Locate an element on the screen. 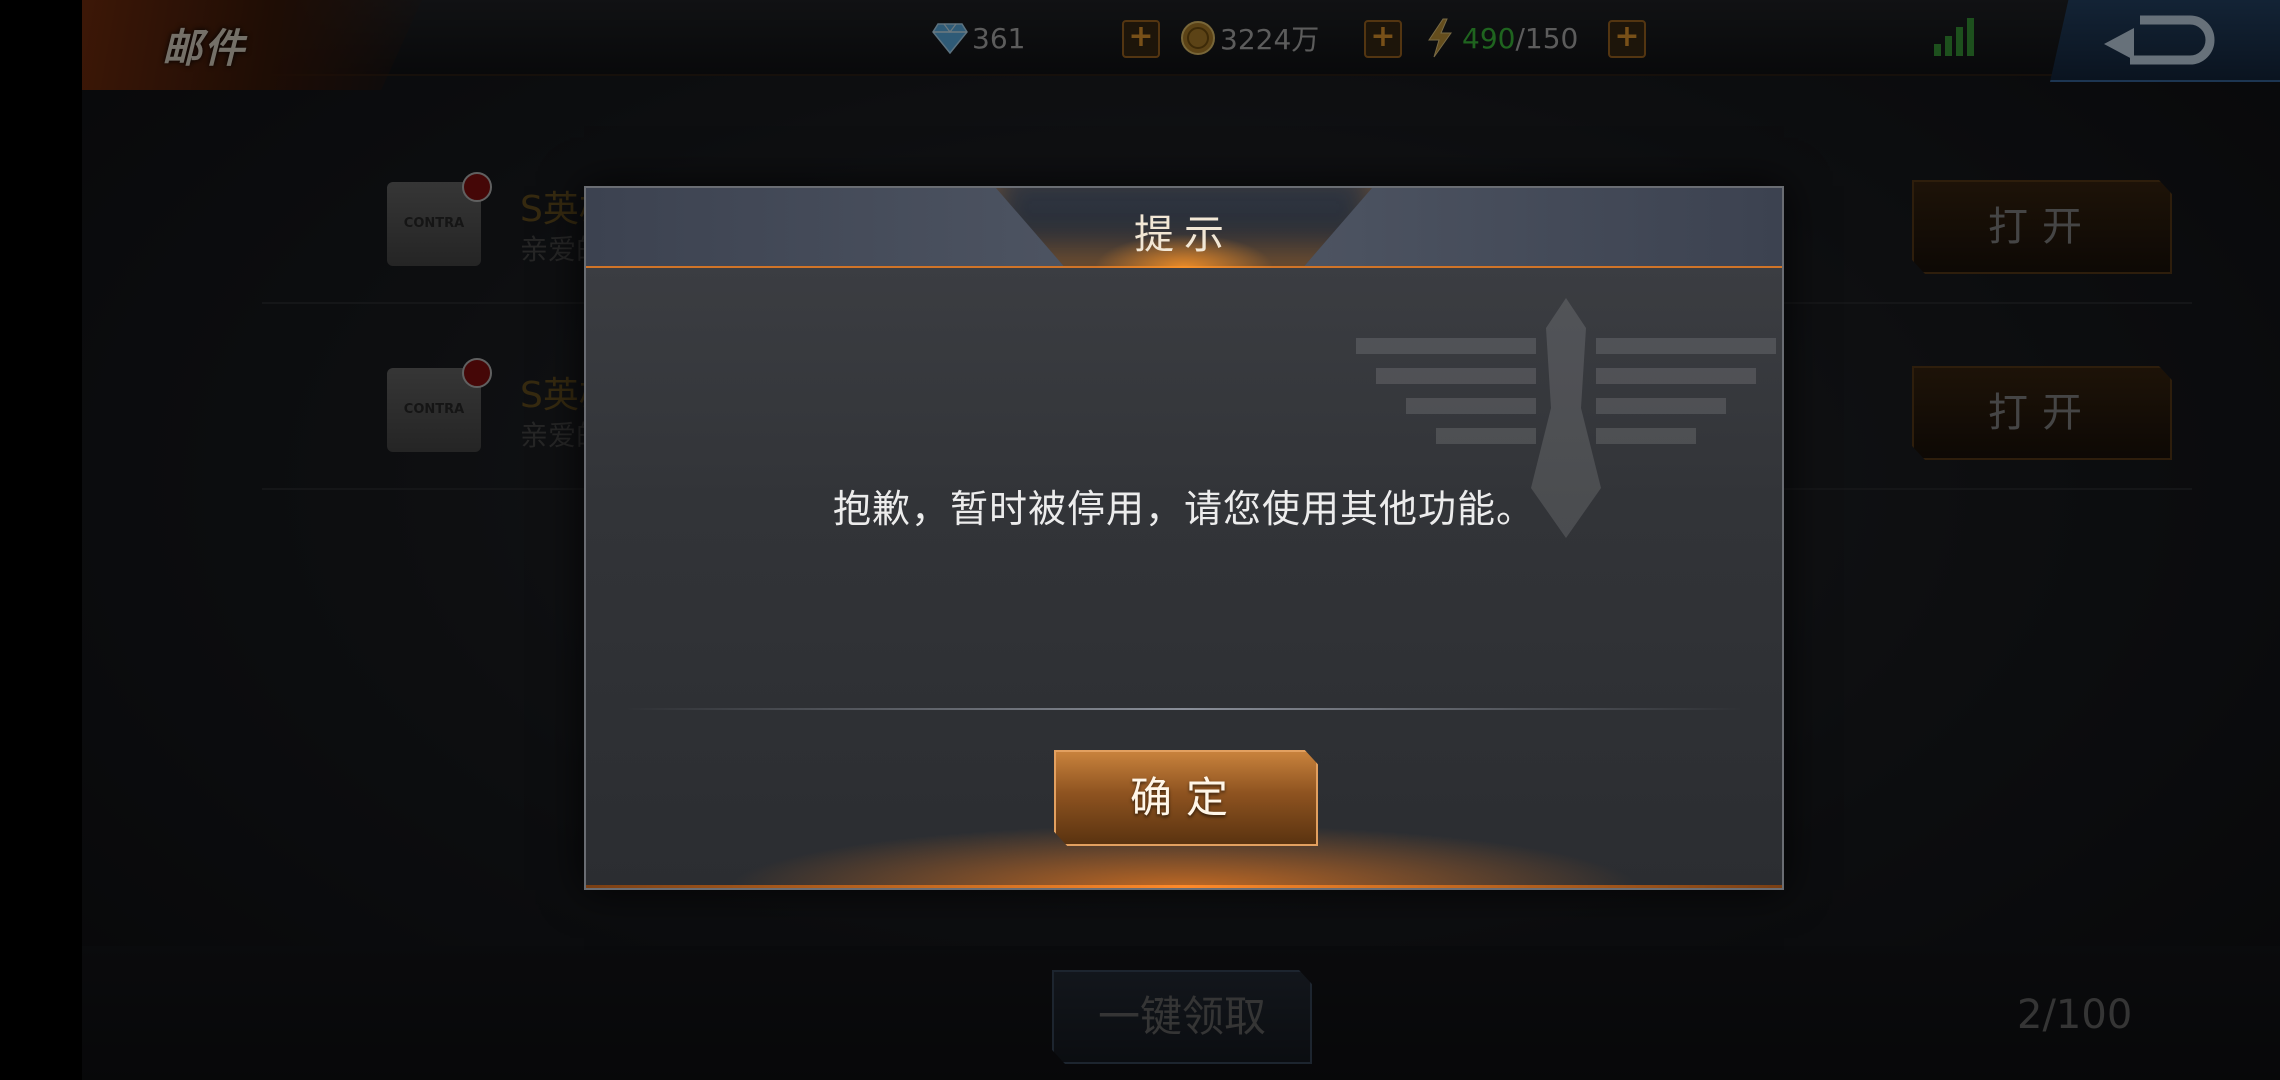  dialog-bottom-edge is located at coordinates (1184, 886).